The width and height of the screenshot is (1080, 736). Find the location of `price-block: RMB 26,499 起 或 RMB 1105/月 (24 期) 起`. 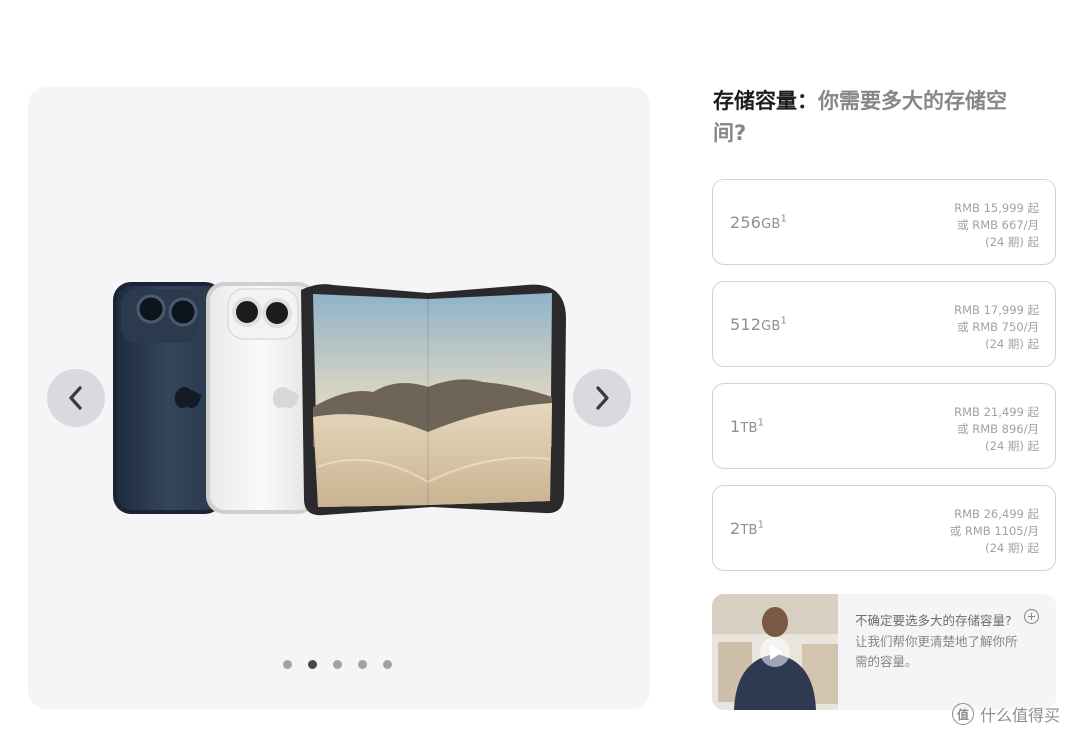

price-block: RMB 26,499 起 或 RMB 1105/月 (24 期) 起 is located at coordinates (994, 531).